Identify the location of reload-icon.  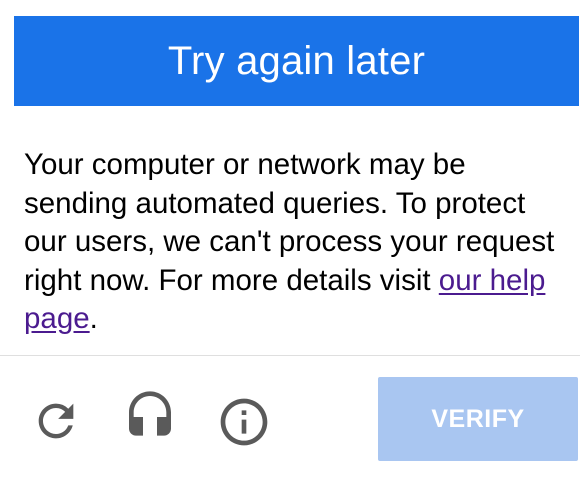
(56, 421).